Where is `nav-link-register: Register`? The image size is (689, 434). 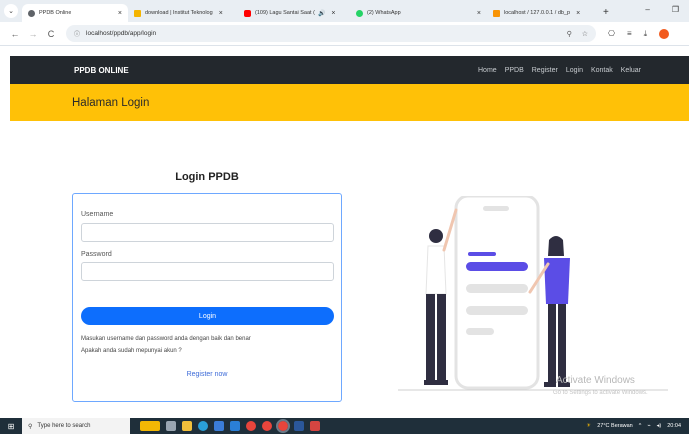 nav-link-register: Register is located at coordinates (545, 70).